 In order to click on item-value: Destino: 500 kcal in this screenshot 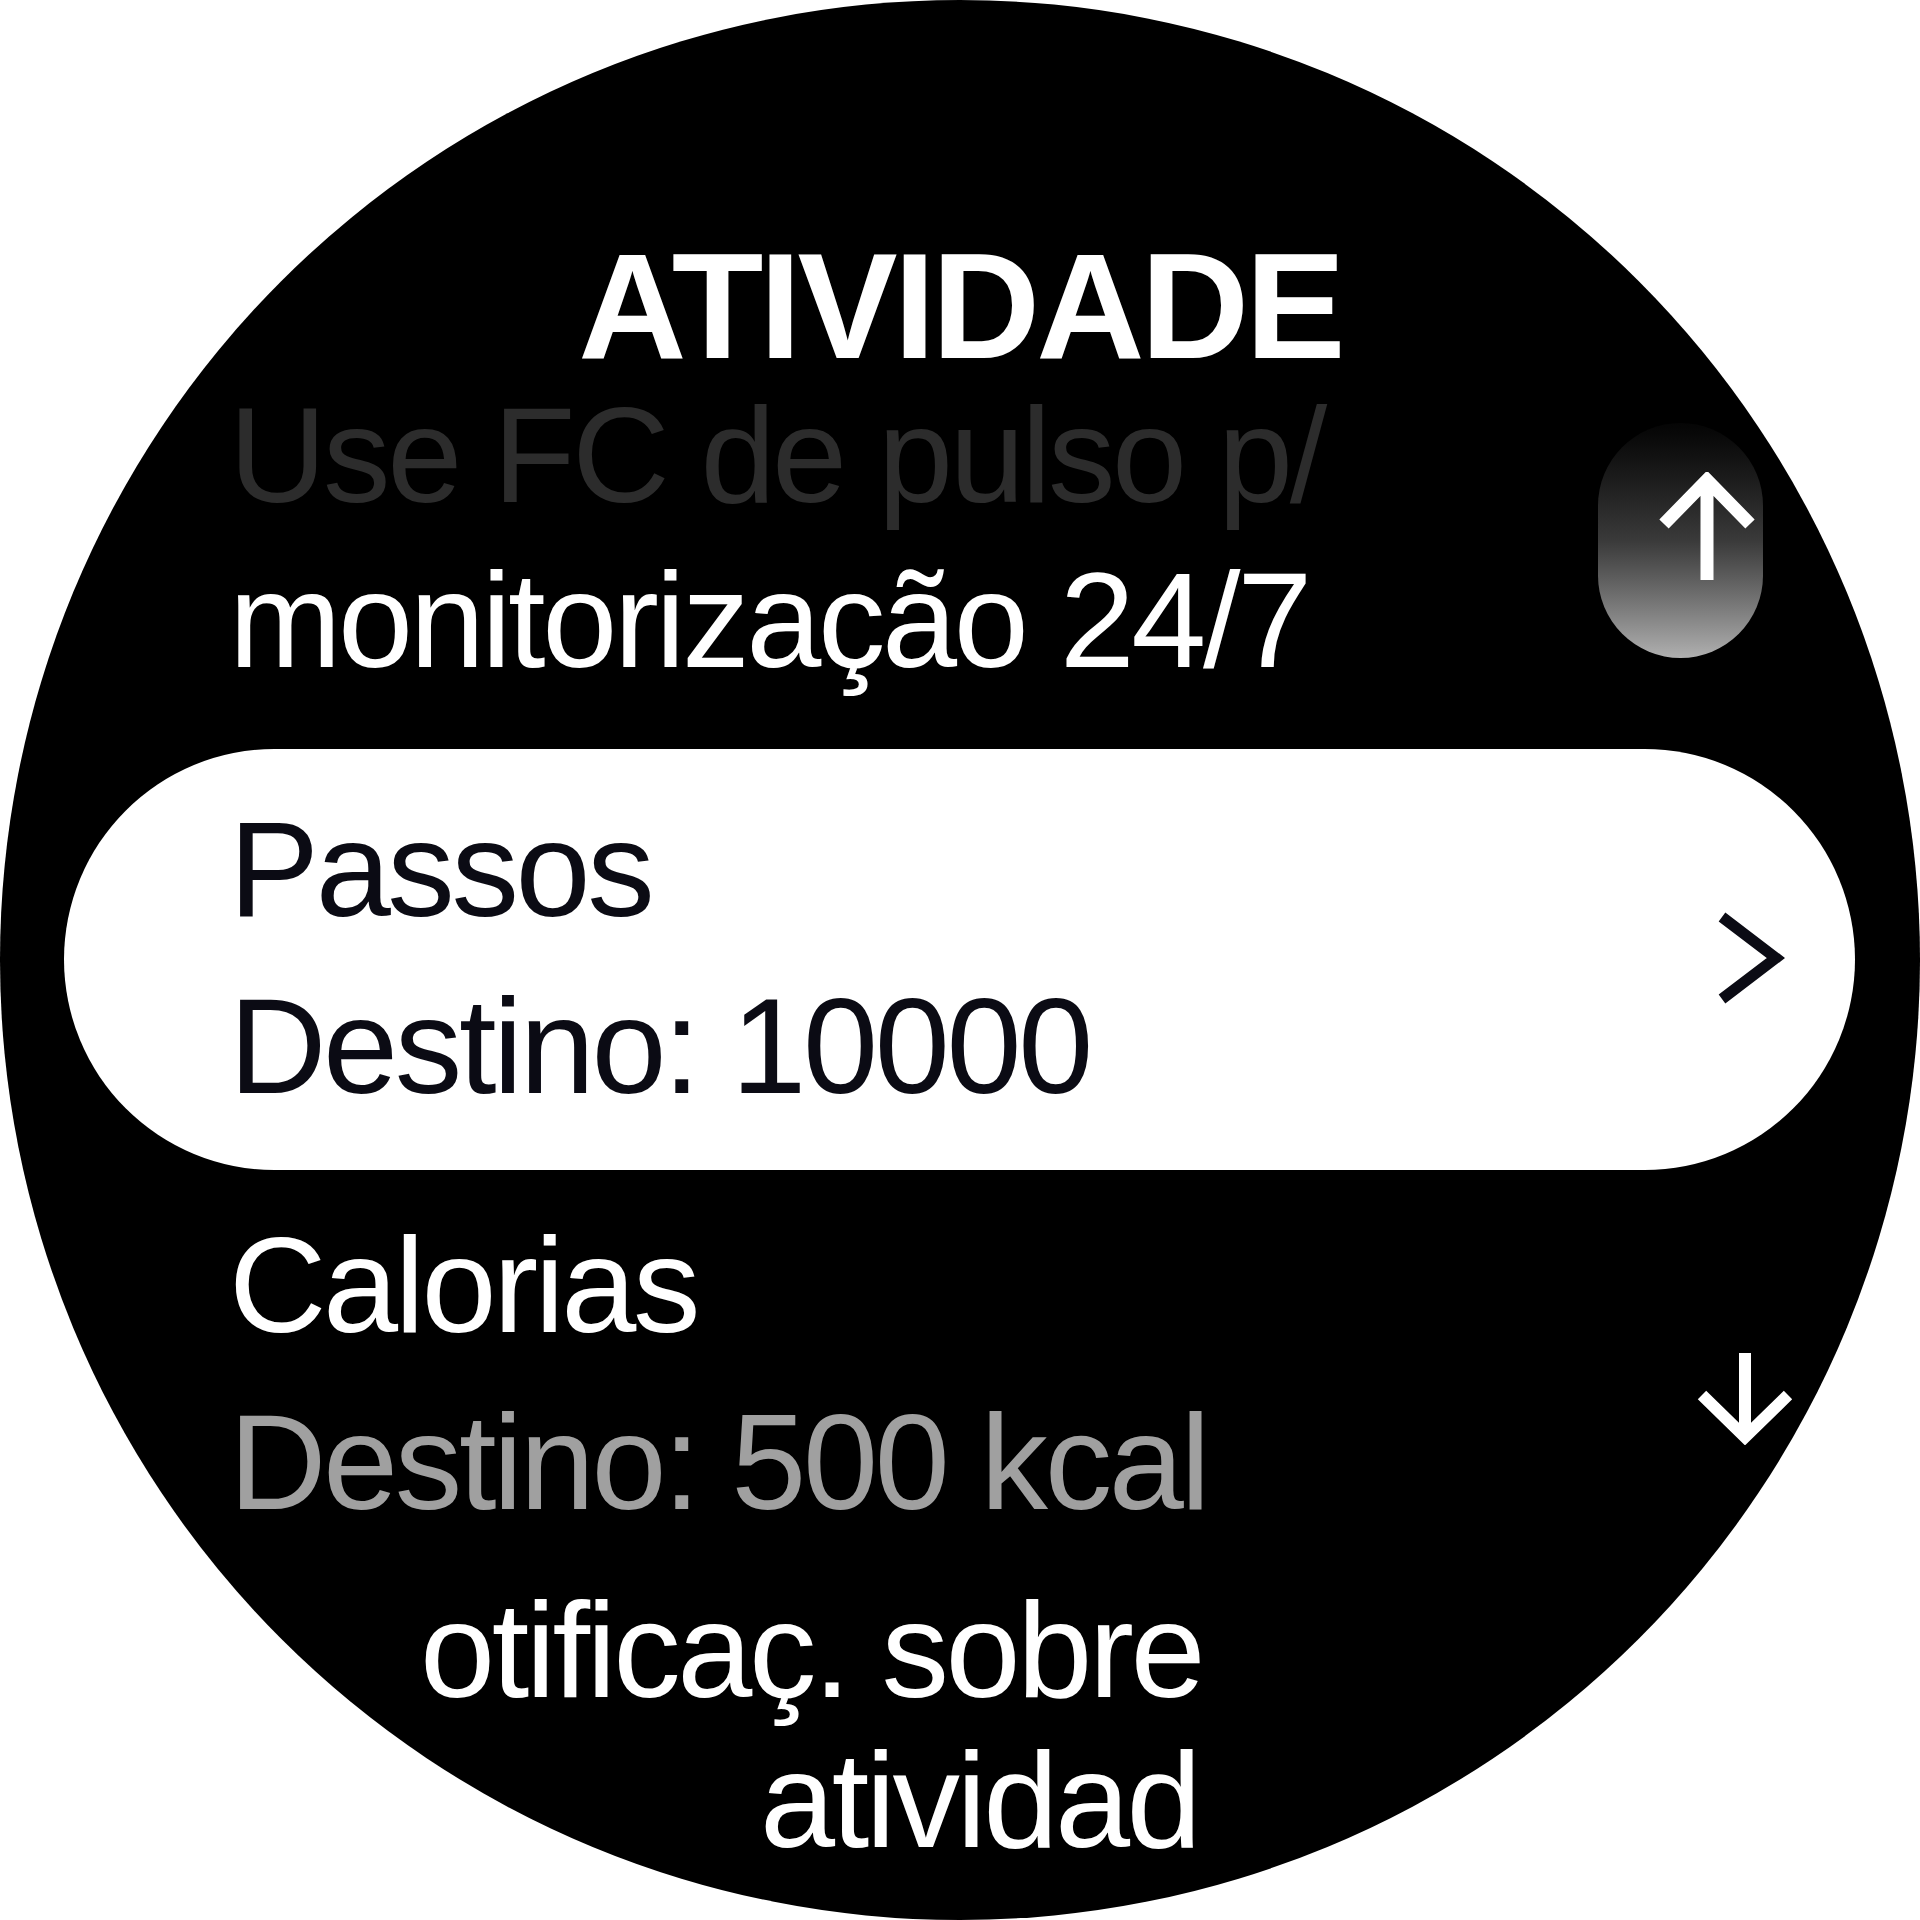, I will do `click(718, 1463)`.